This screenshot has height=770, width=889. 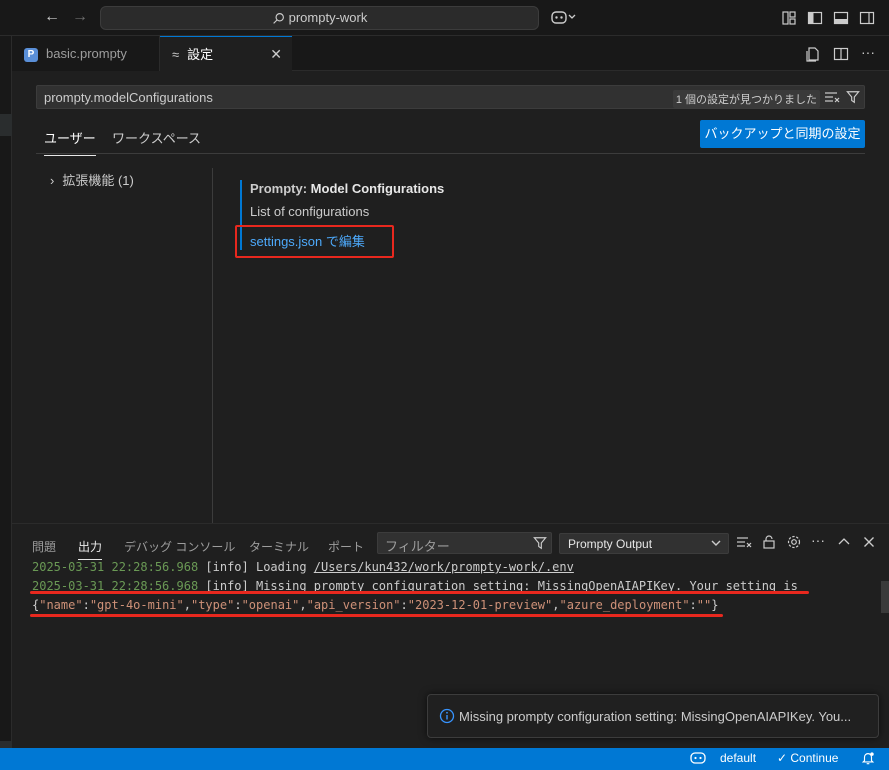 I want to click on panel-tab-terminal: ターミナル, so click(x=279, y=546).